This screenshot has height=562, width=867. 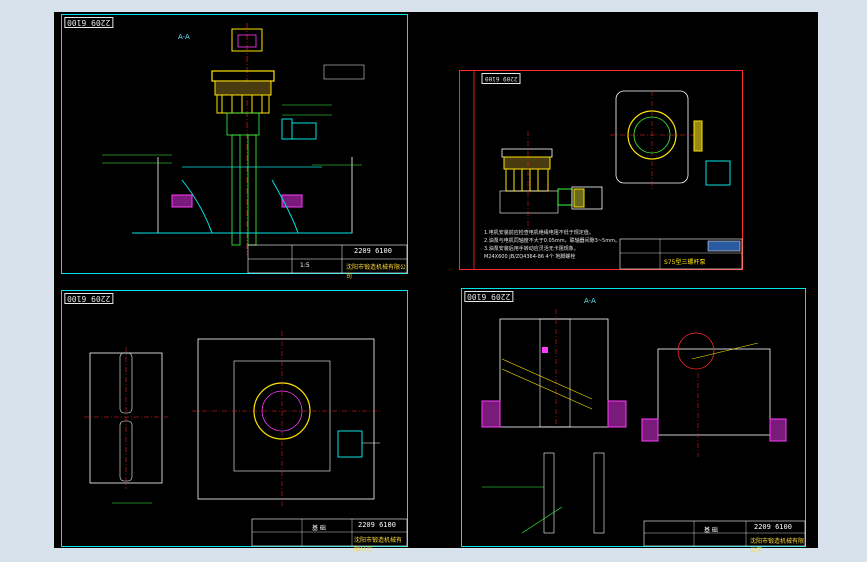 I want to click on title-block-scale: 1:5, so click(x=305, y=265).